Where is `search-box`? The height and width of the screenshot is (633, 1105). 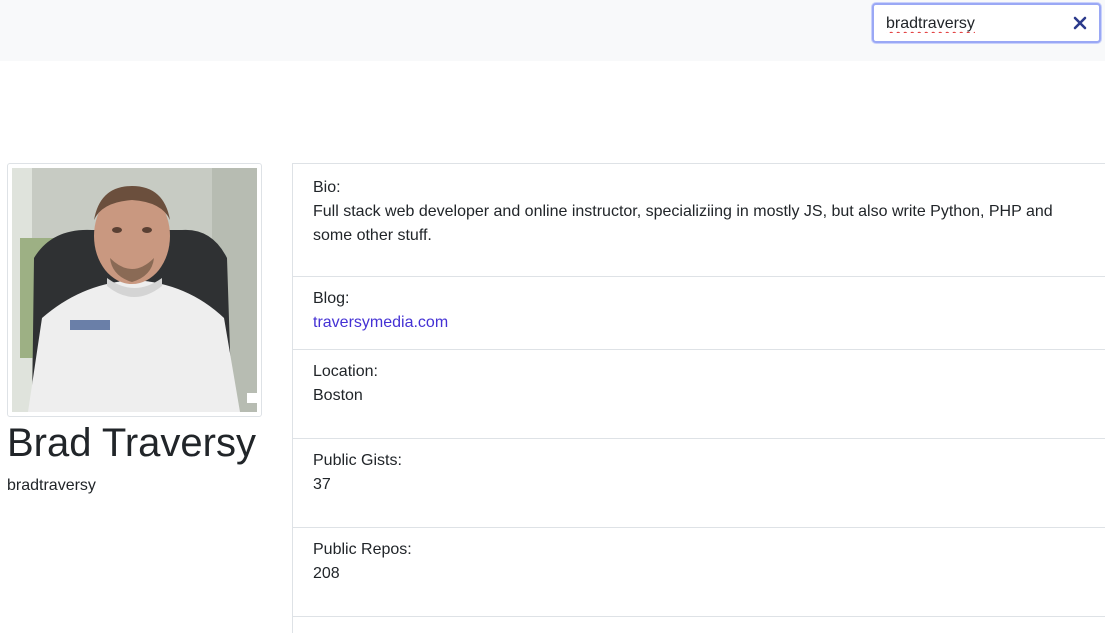 search-box is located at coordinates (986, 23).